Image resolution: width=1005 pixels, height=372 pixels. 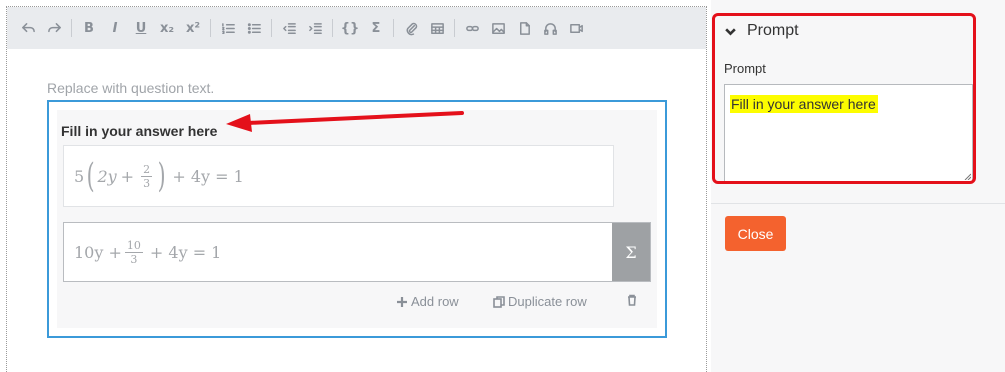 I want to click on delete-row-button, so click(x=633, y=300).